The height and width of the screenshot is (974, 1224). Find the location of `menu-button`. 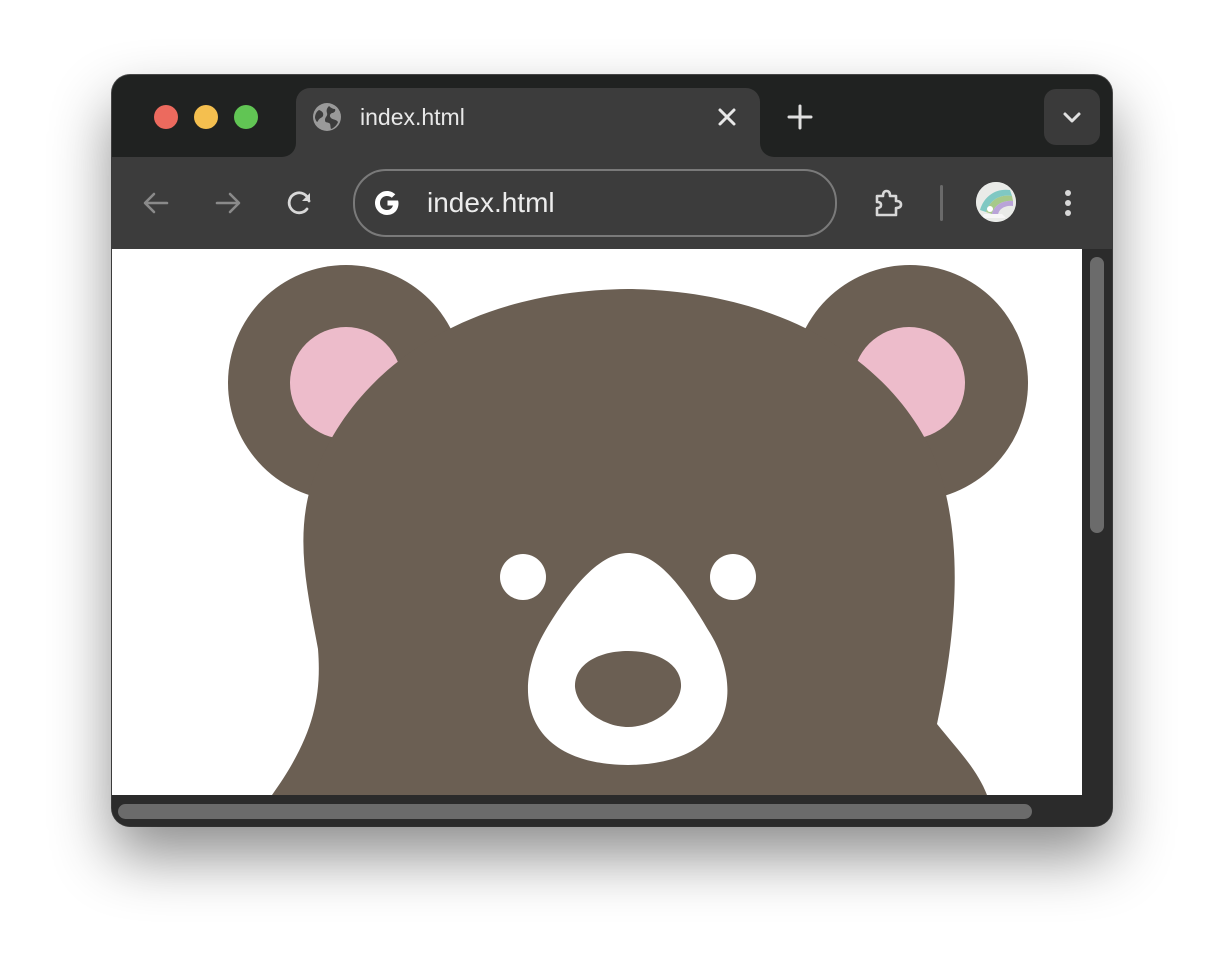

menu-button is located at coordinates (1068, 203).